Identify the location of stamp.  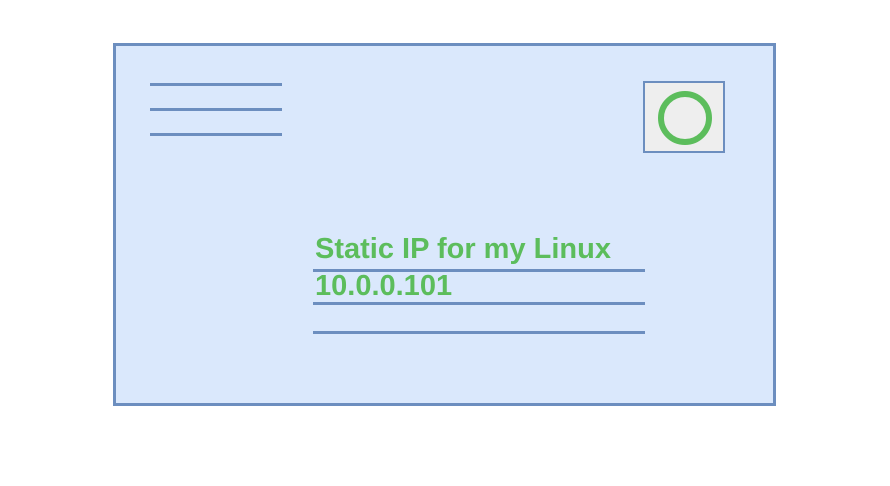
(684, 117).